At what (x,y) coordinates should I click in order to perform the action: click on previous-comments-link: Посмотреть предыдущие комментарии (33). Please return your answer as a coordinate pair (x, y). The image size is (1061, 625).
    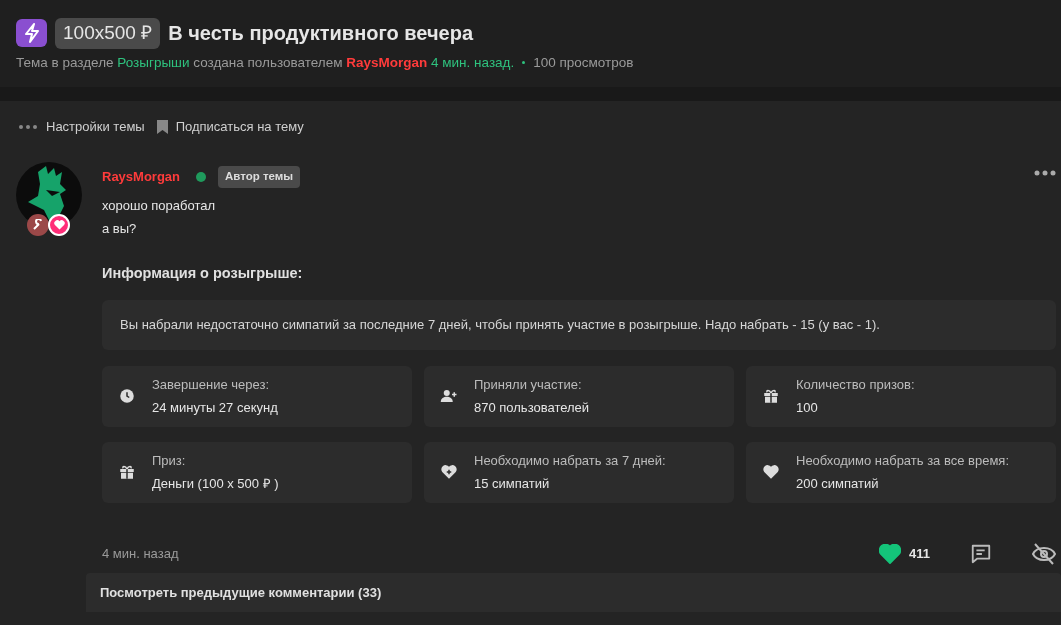
    Looking at the image, I should click on (573, 592).